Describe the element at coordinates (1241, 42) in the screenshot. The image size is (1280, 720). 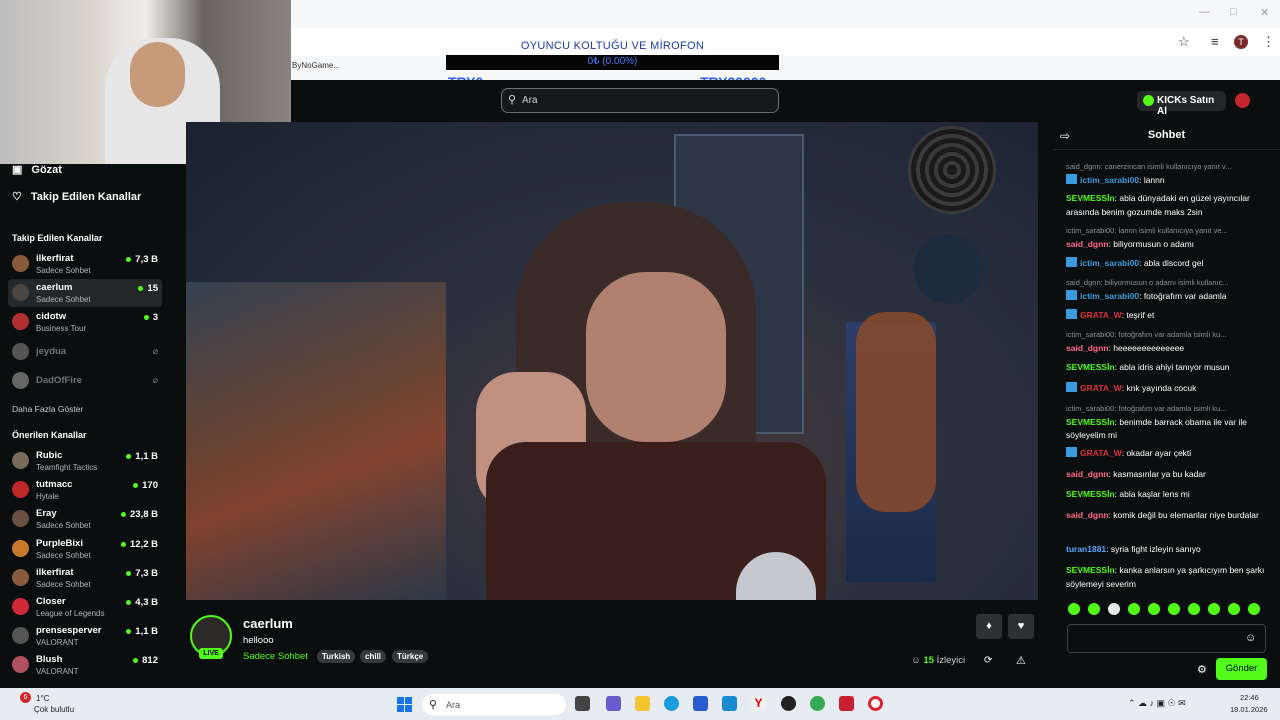
I see `profile-button: T` at that location.